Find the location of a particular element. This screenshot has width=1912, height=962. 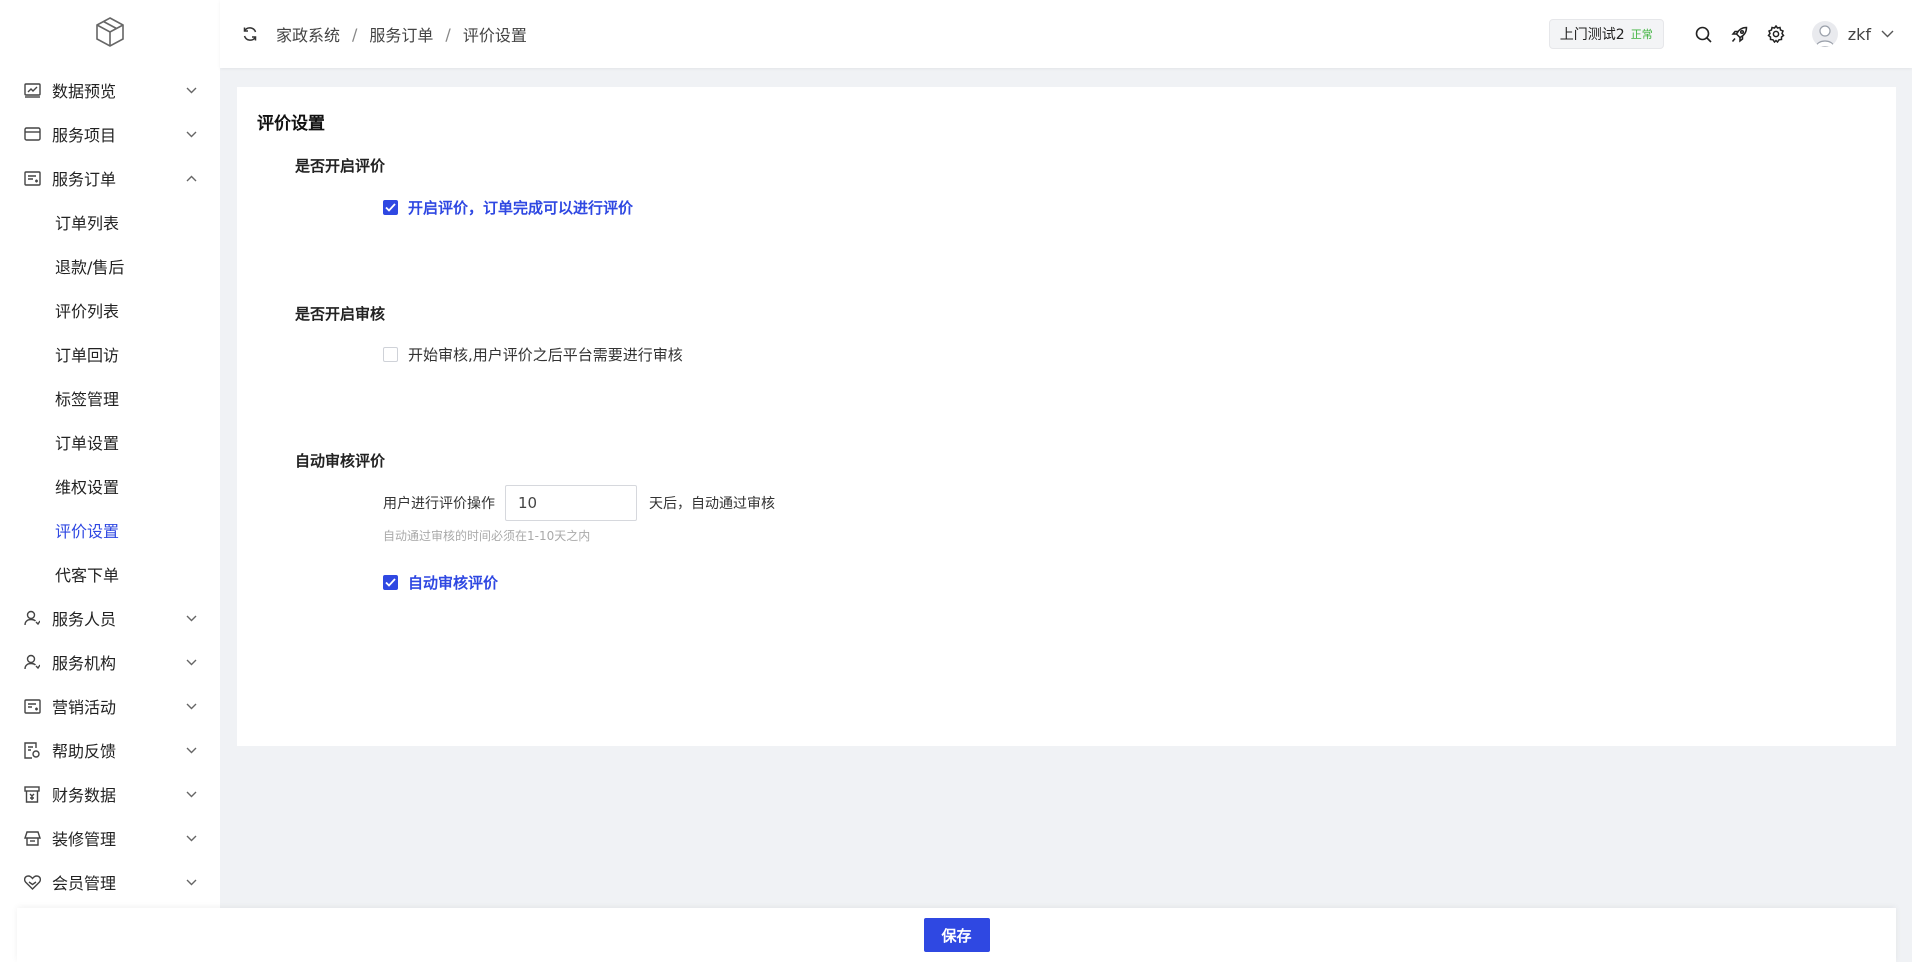

sidebar-subitem-label: 退款/售后 is located at coordinates (90, 267).